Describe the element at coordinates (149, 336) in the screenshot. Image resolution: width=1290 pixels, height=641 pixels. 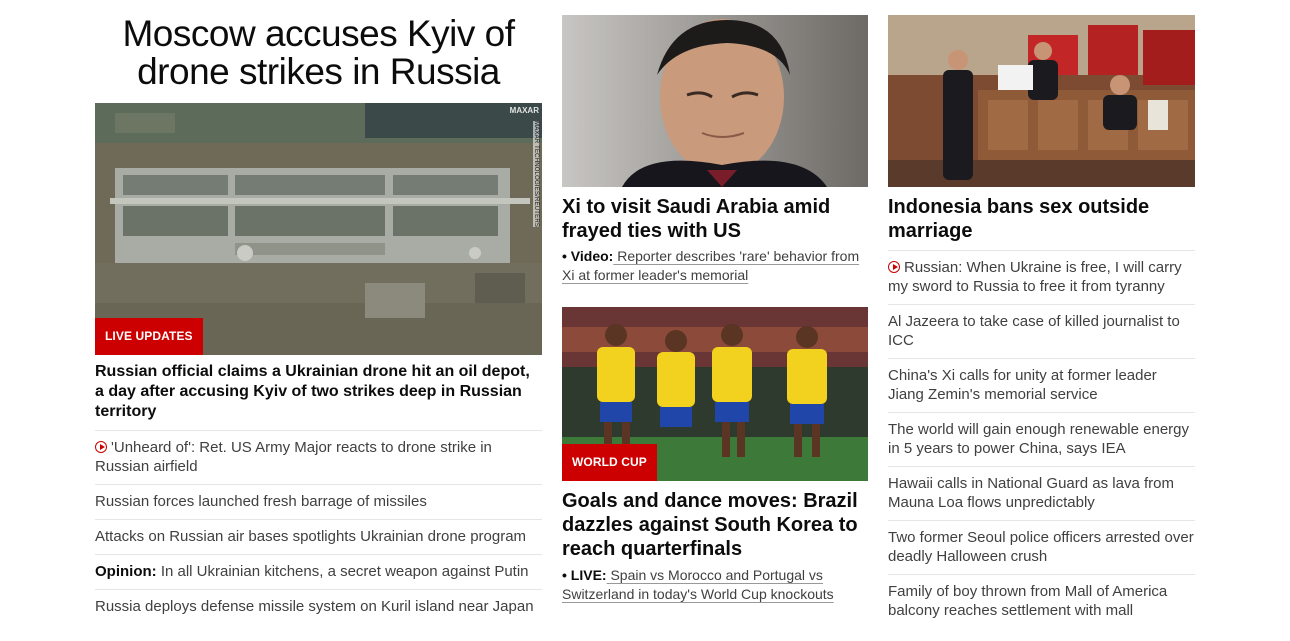
I see `live-updates-badge: LIVE UPDATES` at that location.